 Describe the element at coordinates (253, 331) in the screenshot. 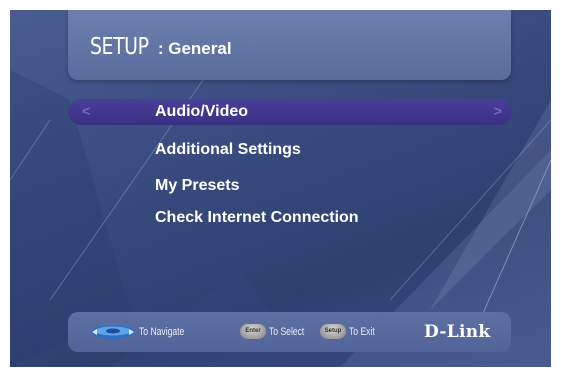

I see `enter-button-icon: Enter` at that location.